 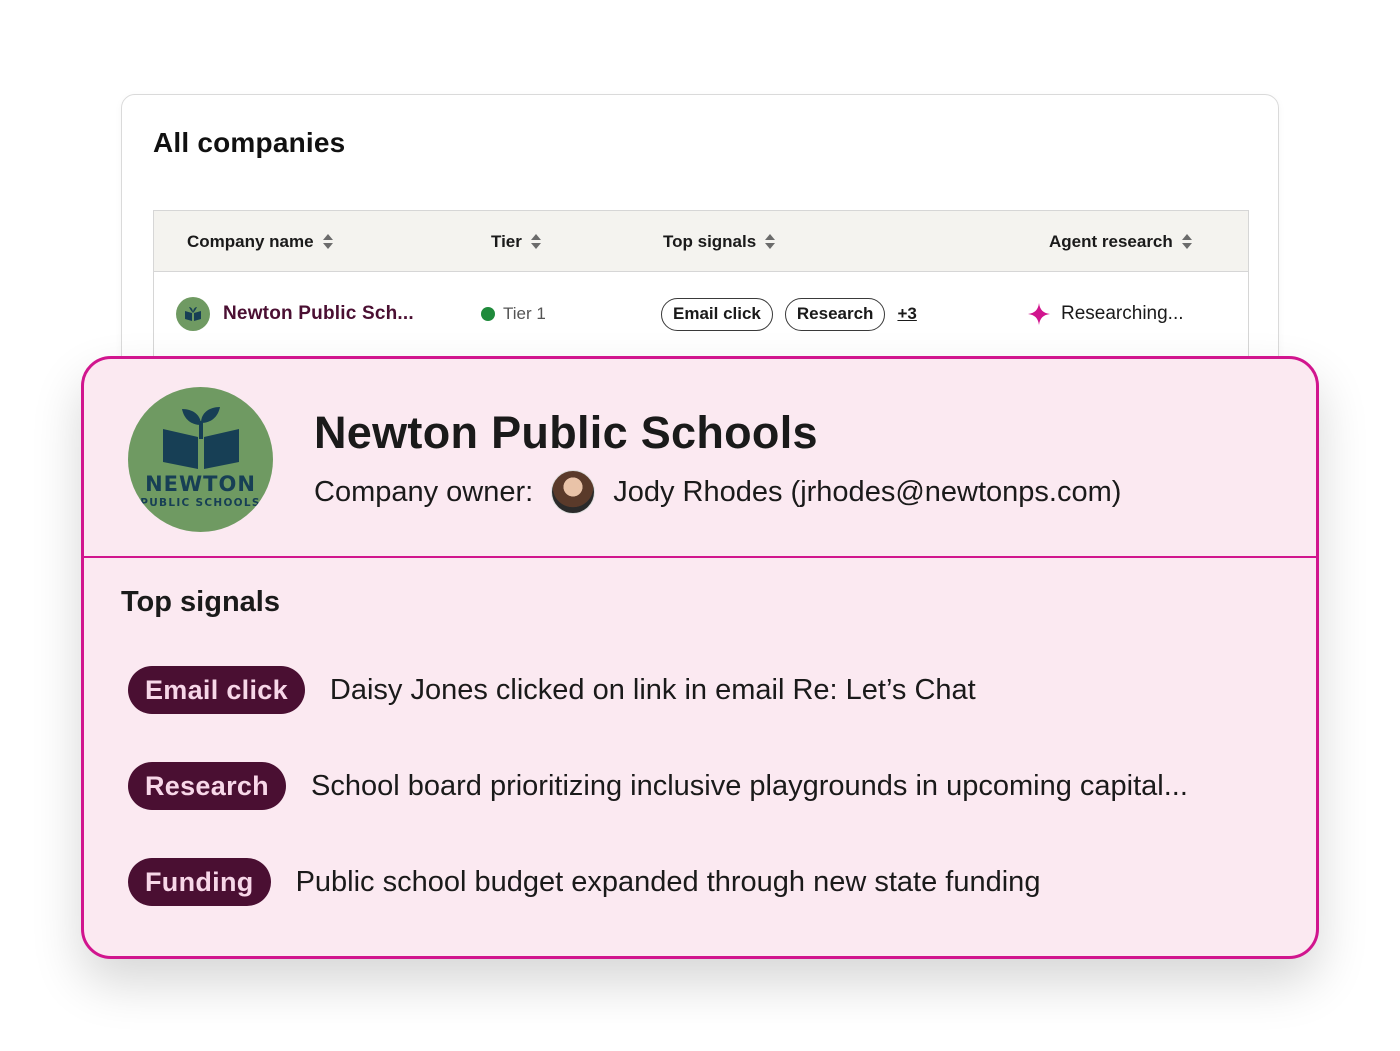 I want to click on logo-subtext: PUBLIC SCHOOLS, so click(x=200, y=503).